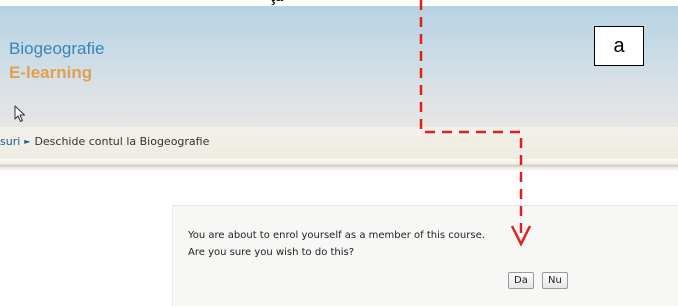 Image resolution: width=678 pixels, height=306 pixels. What do you see at coordinates (10, 141) in the screenshot?
I see `breadcrumb-item-courses: suri` at bounding box center [10, 141].